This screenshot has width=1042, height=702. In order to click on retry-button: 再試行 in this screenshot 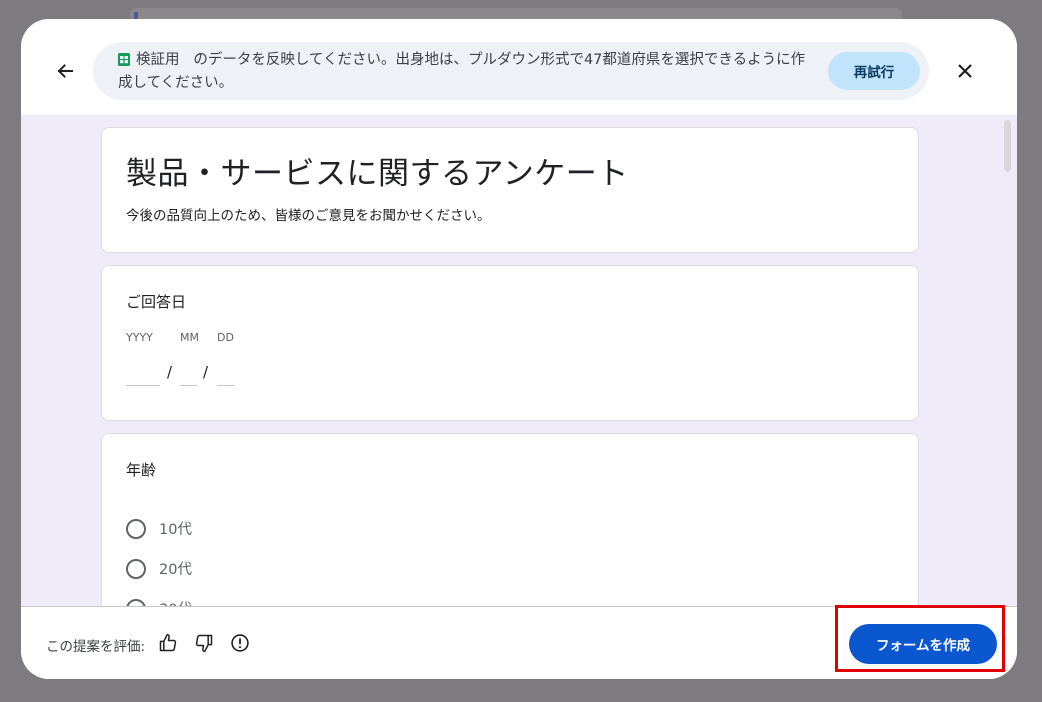, I will do `click(874, 71)`.